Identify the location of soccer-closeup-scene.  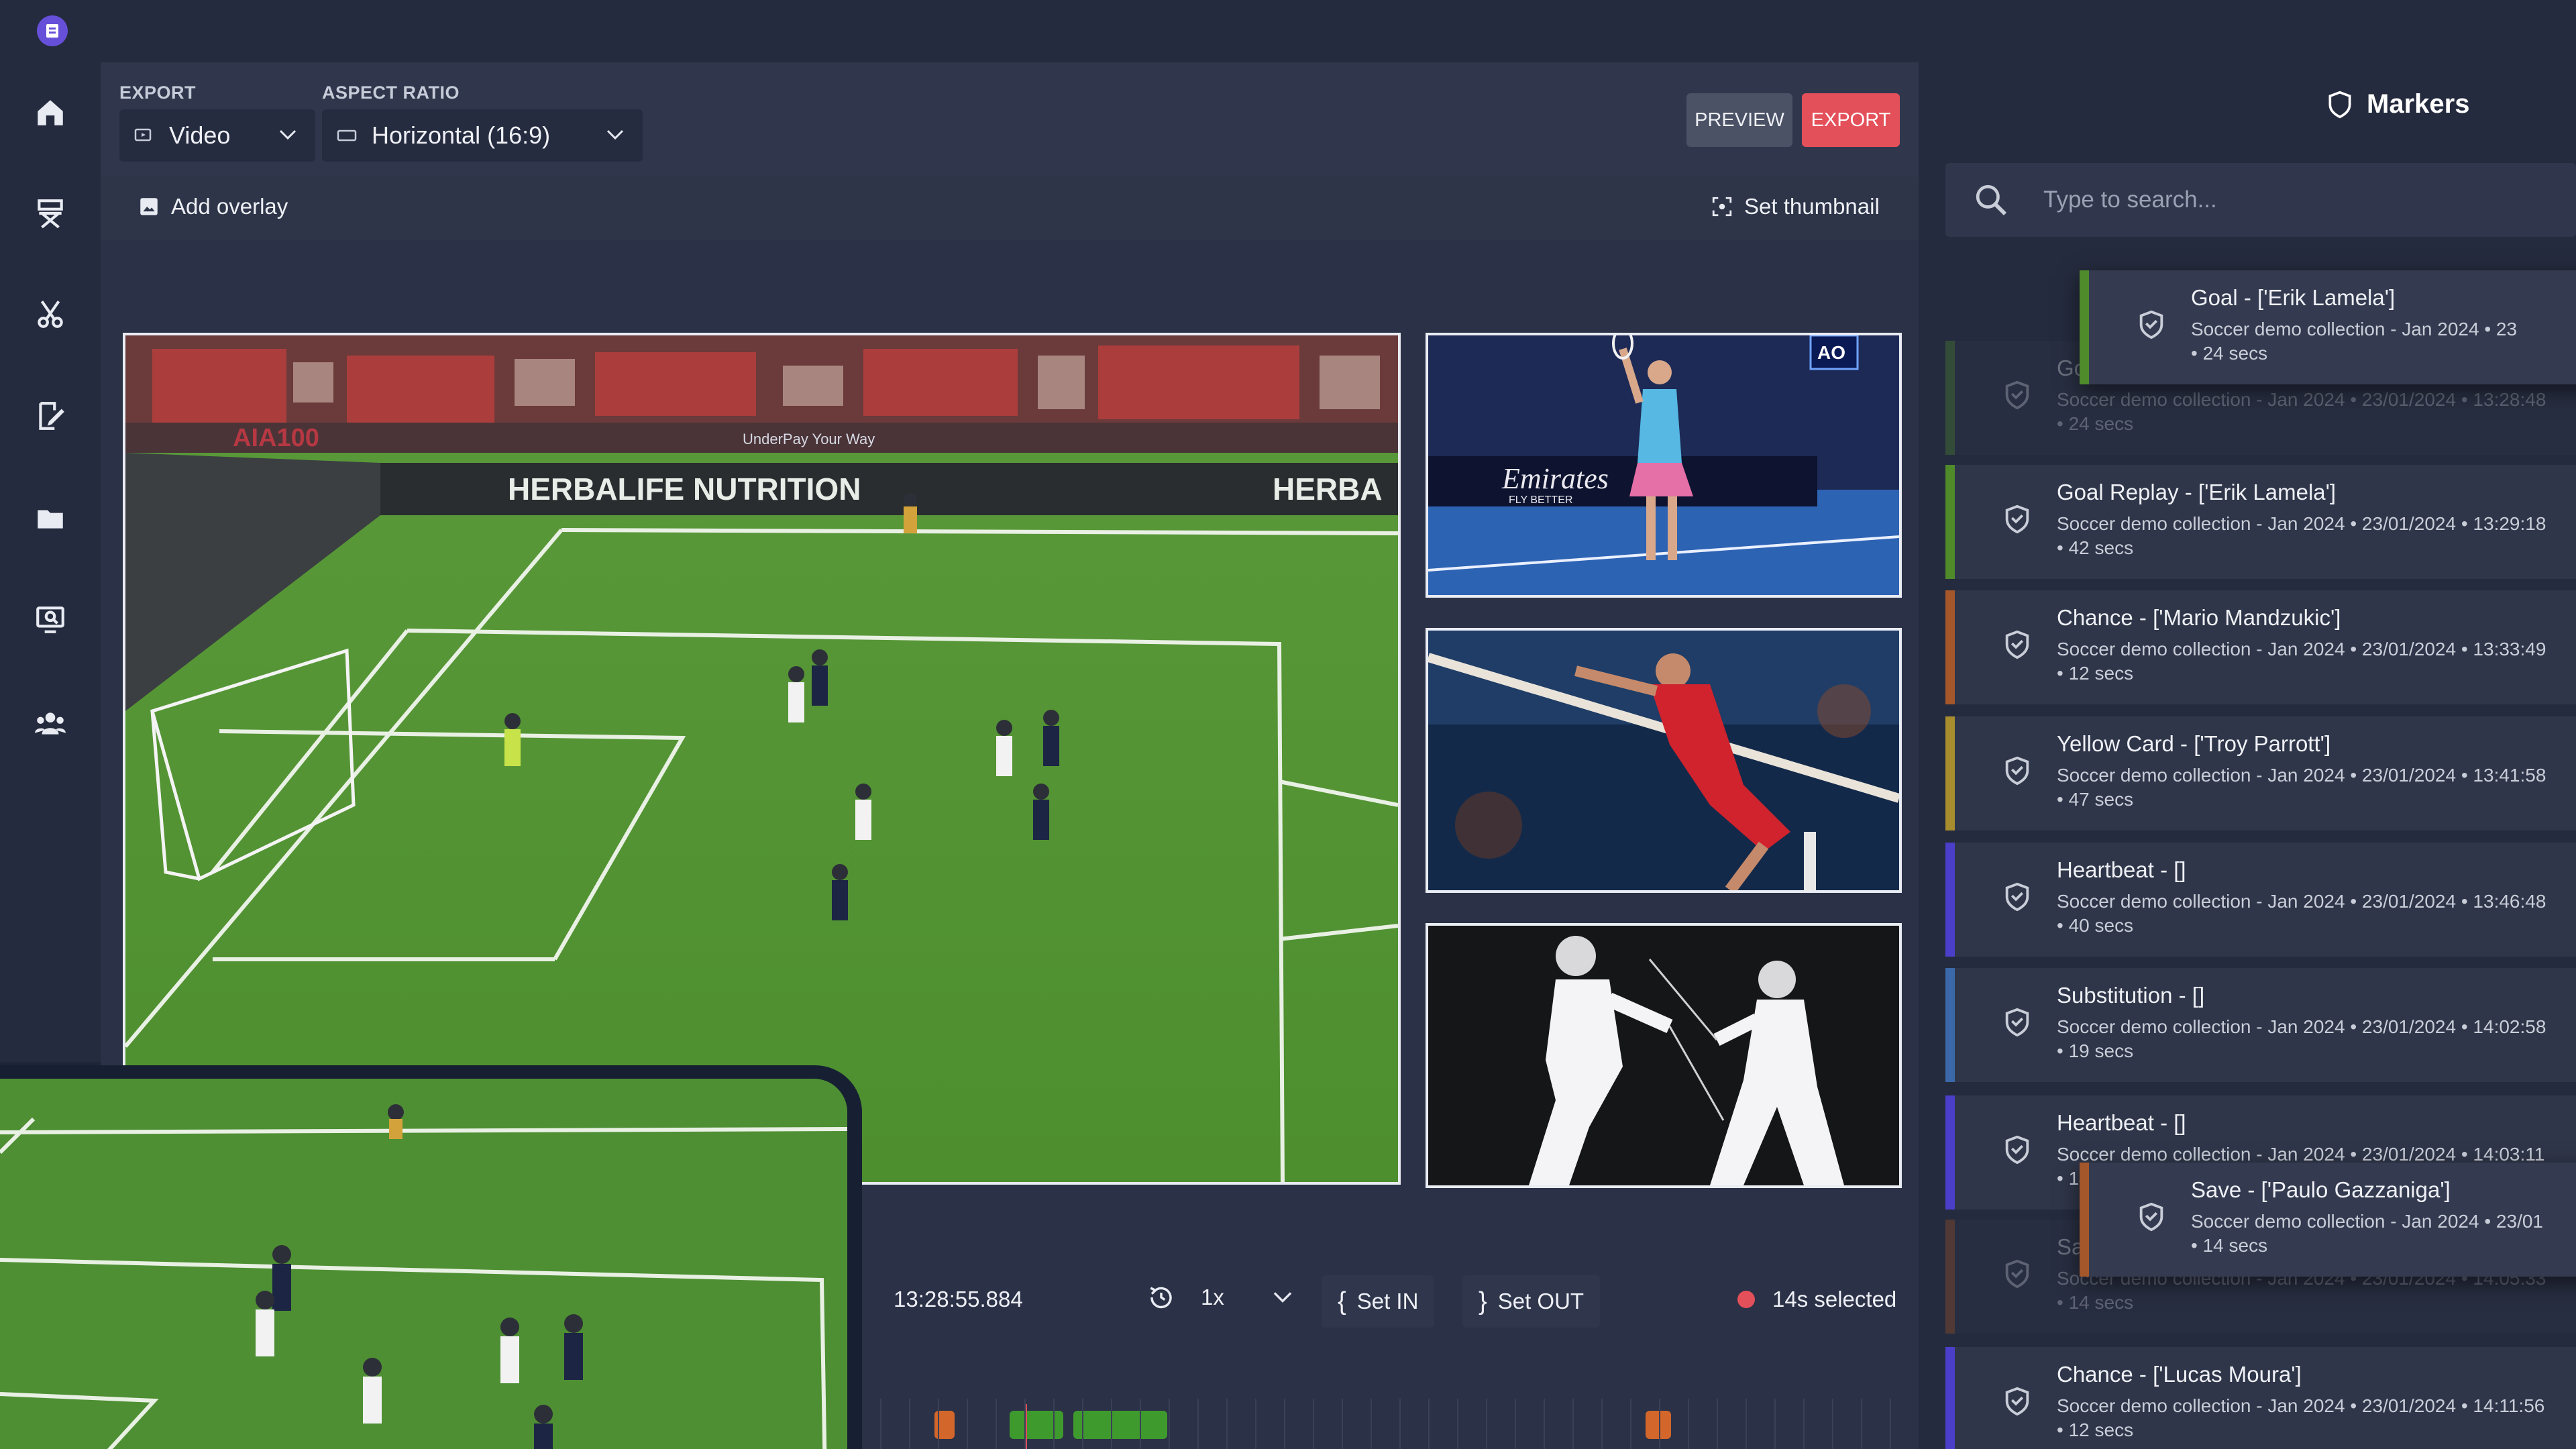
(423, 1264).